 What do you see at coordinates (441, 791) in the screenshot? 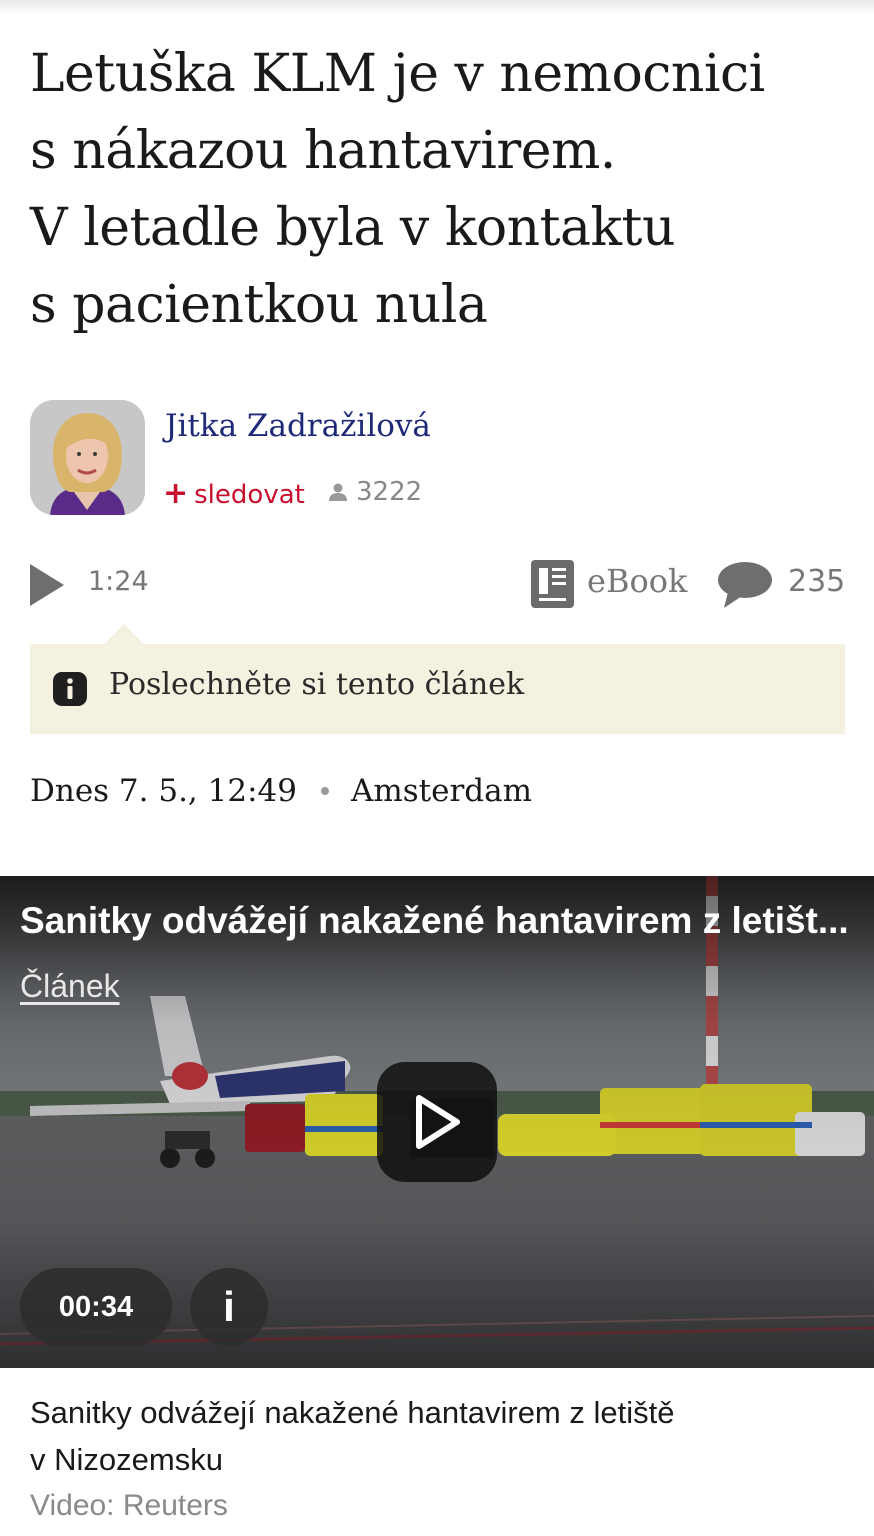
I see `location: Amsterdam` at bounding box center [441, 791].